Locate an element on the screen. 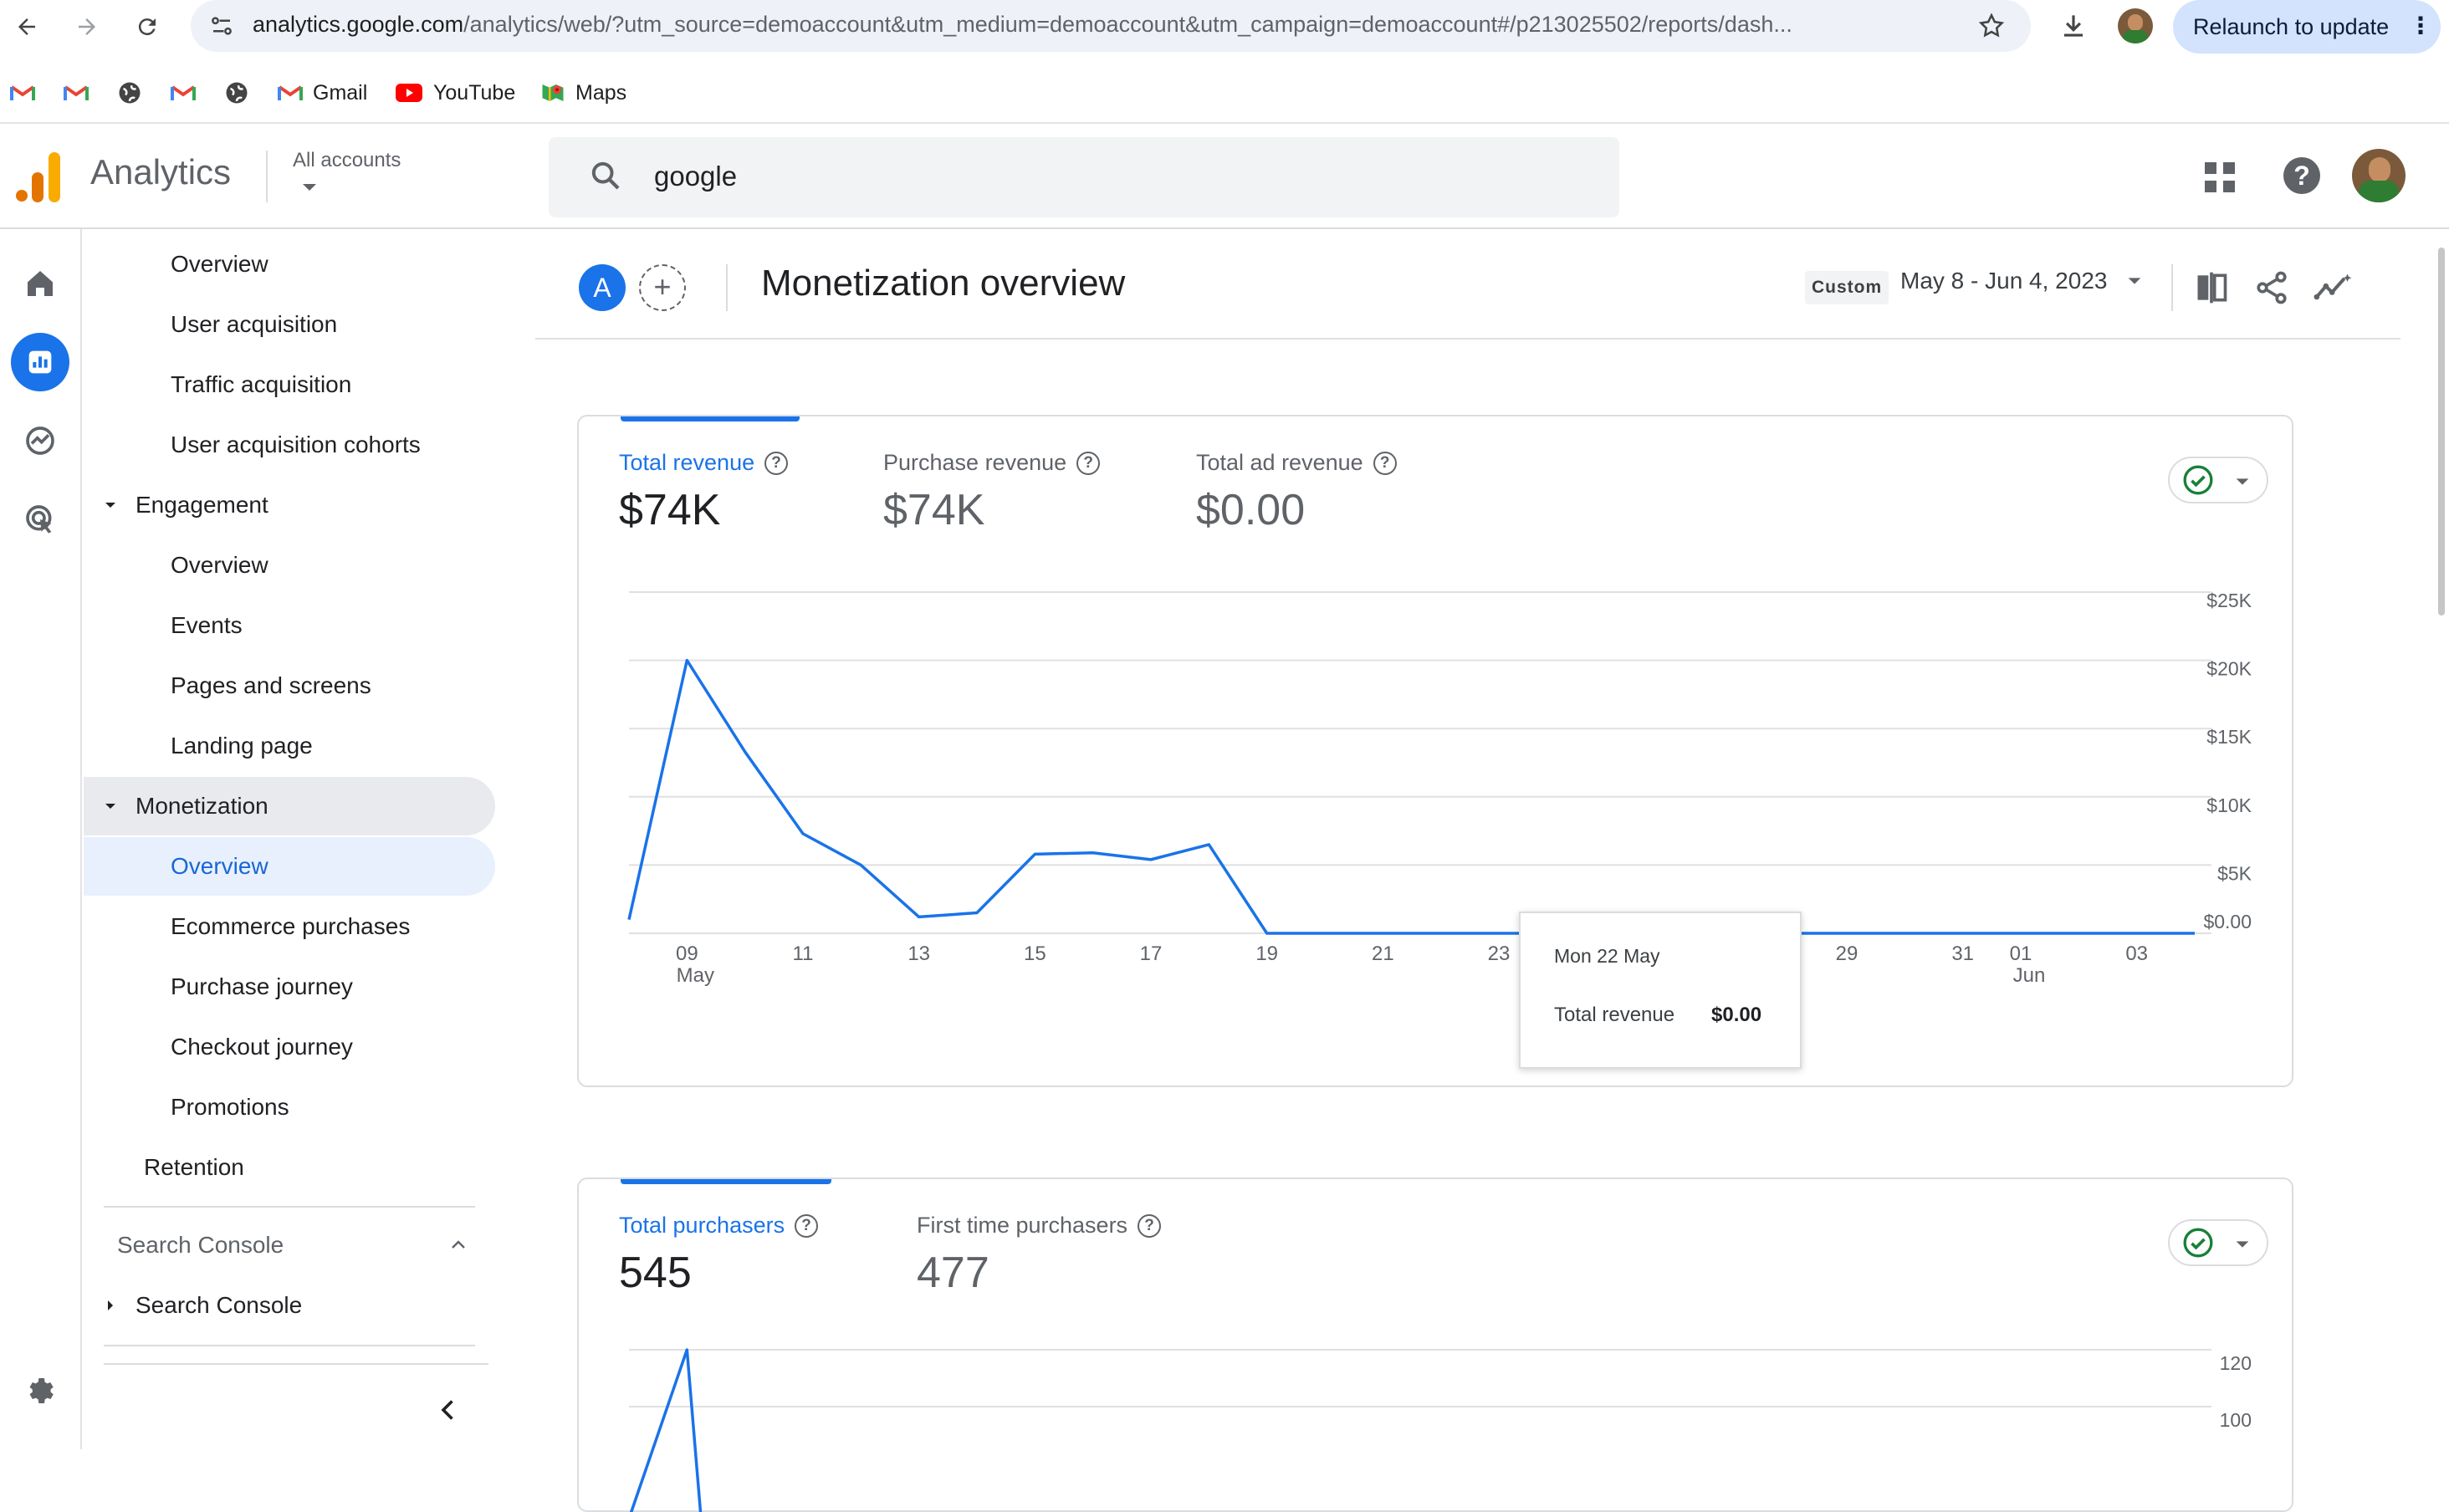  x-tick-label: 17 is located at coordinates (1151, 954).